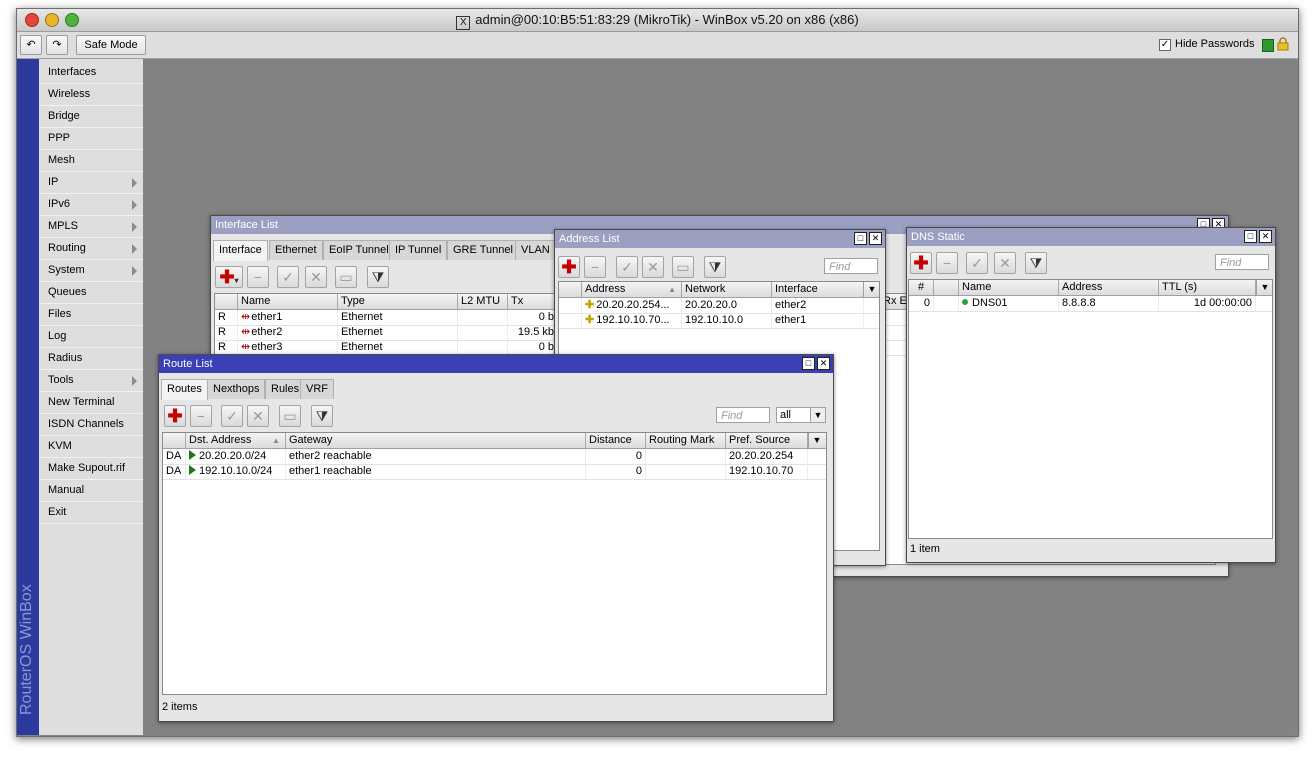 Image resolution: width=1312 pixels, height=758 pixels. Describe the element at coordinates (240, 250) in the screenshot. I see `tab-interface: Interface` at that location.